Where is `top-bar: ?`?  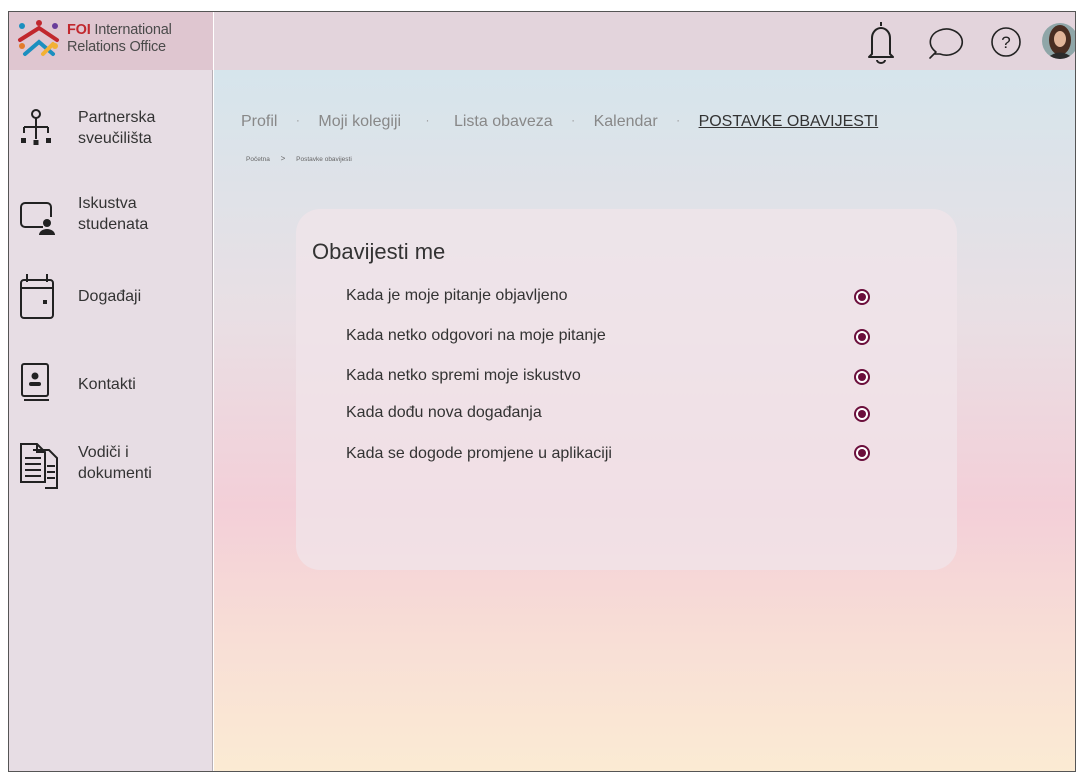
top-bar: ? is located at coordinates (645, 41).